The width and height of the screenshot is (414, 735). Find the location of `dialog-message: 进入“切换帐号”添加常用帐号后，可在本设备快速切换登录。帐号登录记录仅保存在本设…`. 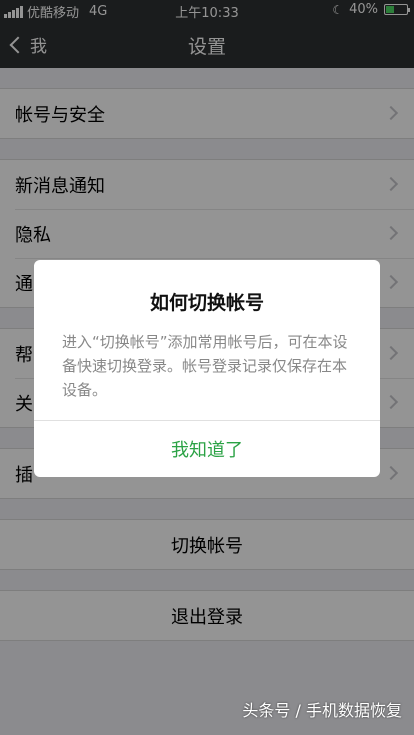

dialog-message: 进入“切换帐号”添加常用帐号后，可在本设备快速切换登录。帐号登录记录仅保存在本设… is located at coordinates (205, 366).